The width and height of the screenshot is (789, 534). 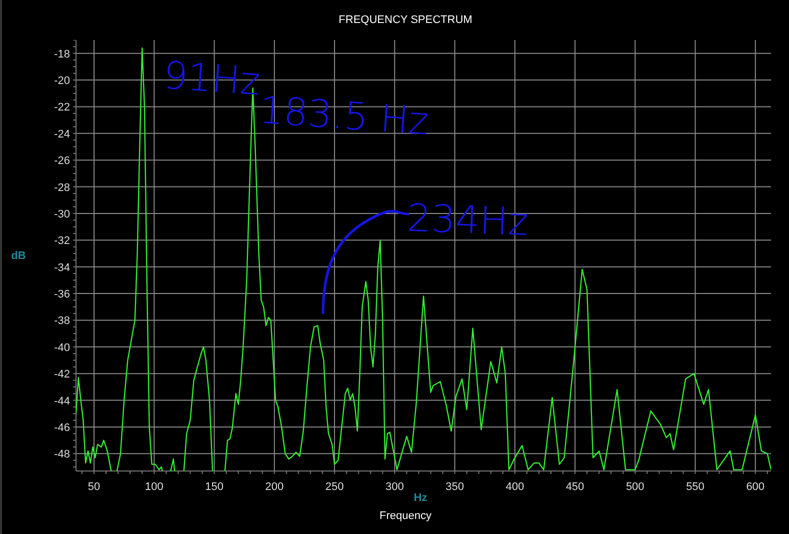 I want to click on y-tick-label: -32, so click(x=62, y=241).